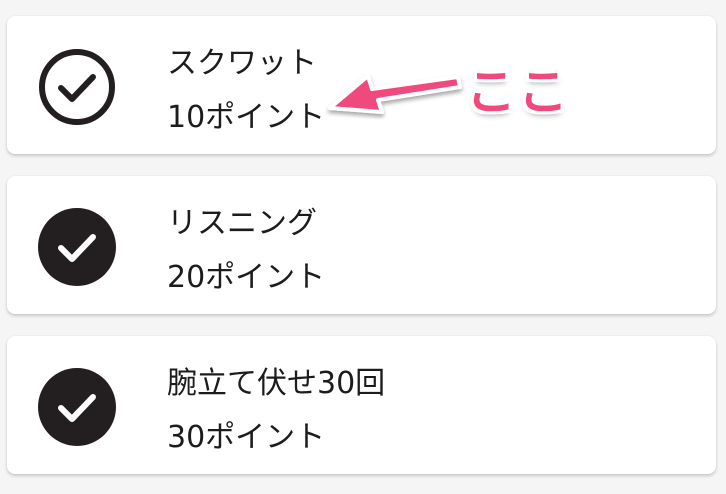 Image resolution: width=726 pixels, height=494 pixels. Describe the element at coordinates (518, 92) in the screenshot. I see `annotation-label: ここ` at that location.